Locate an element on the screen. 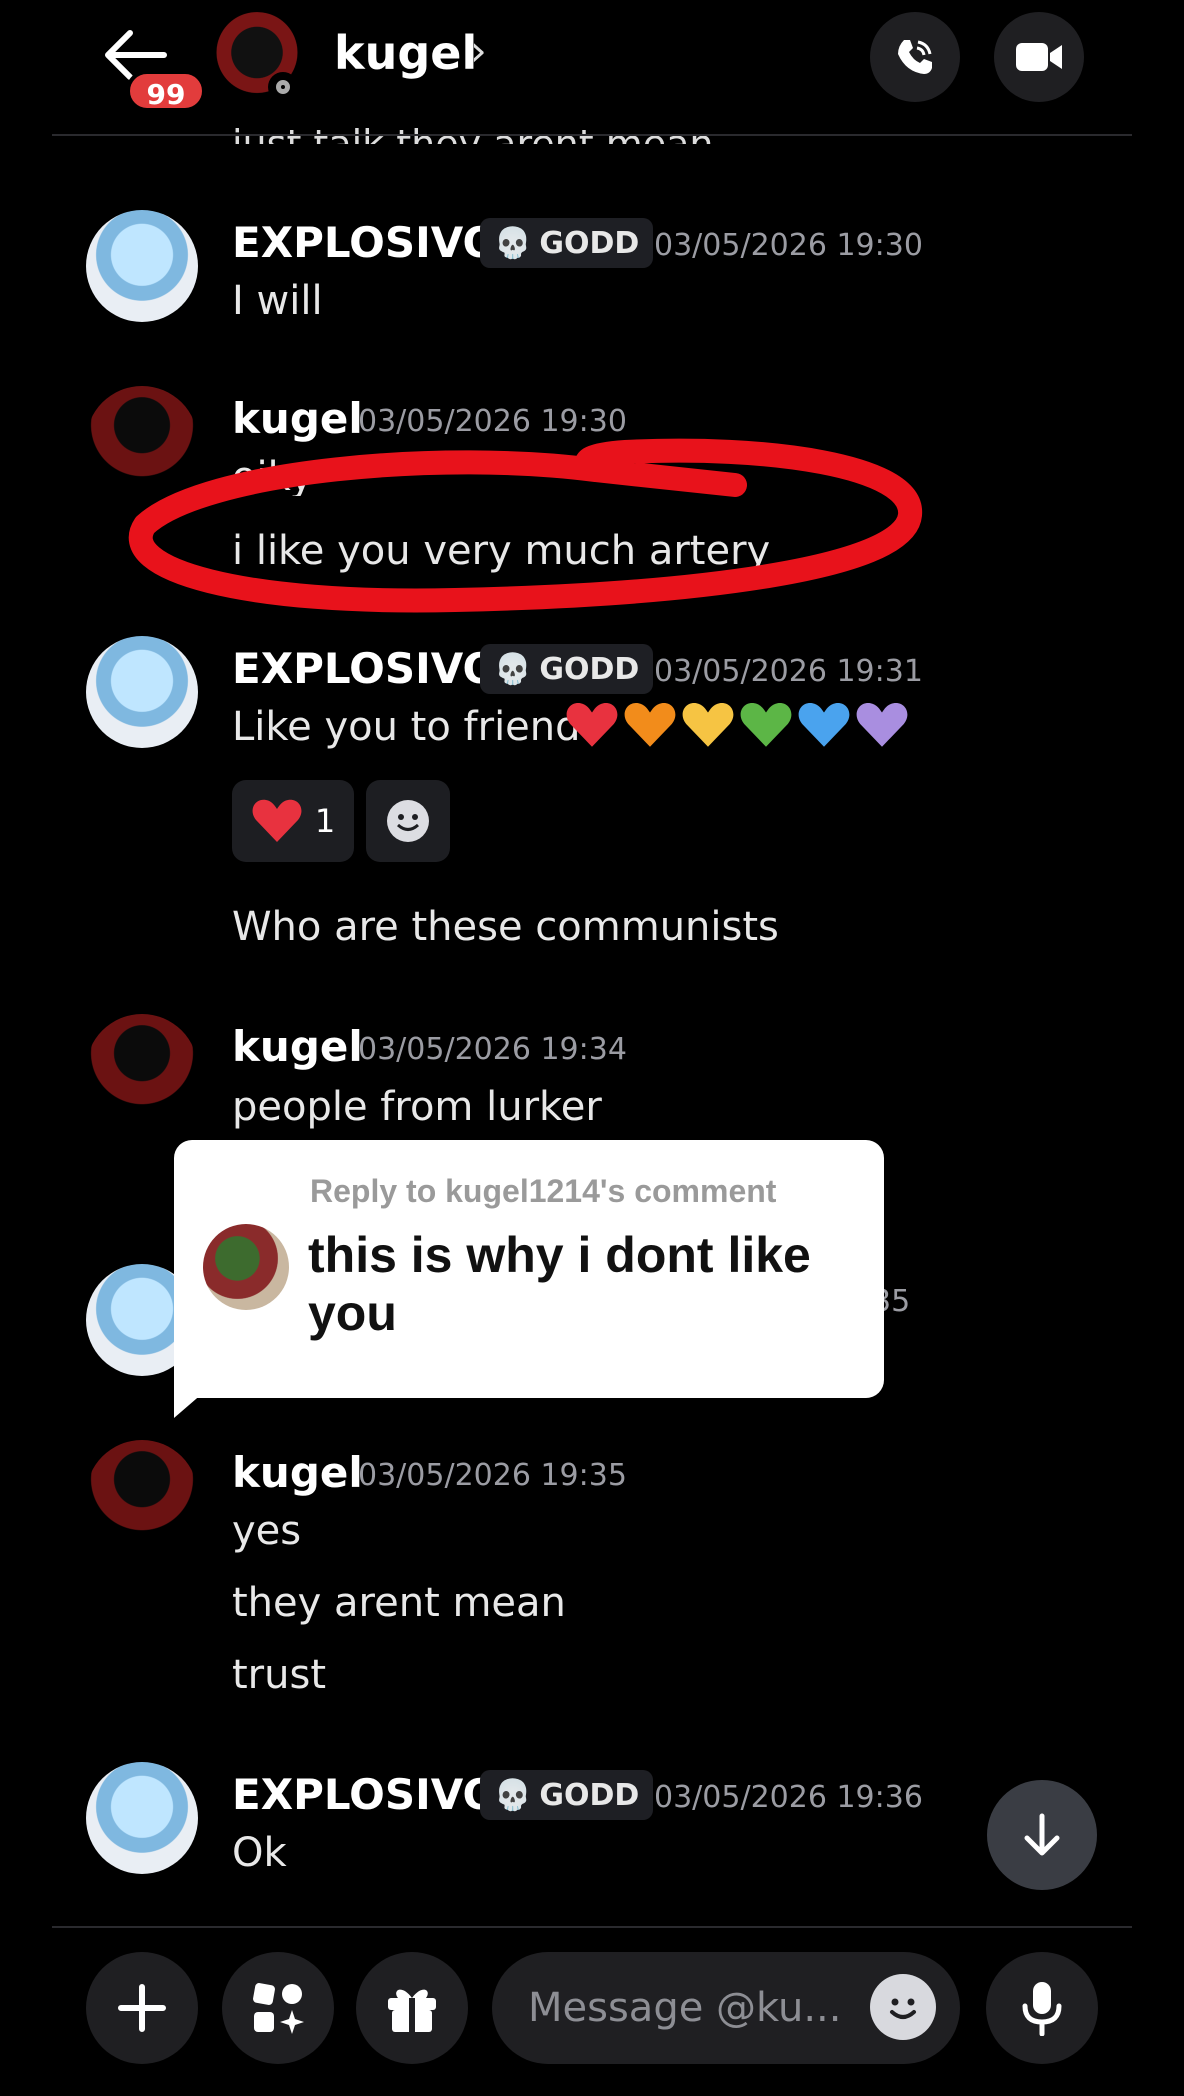  plus-icon is located at coordinates (142, 2008).